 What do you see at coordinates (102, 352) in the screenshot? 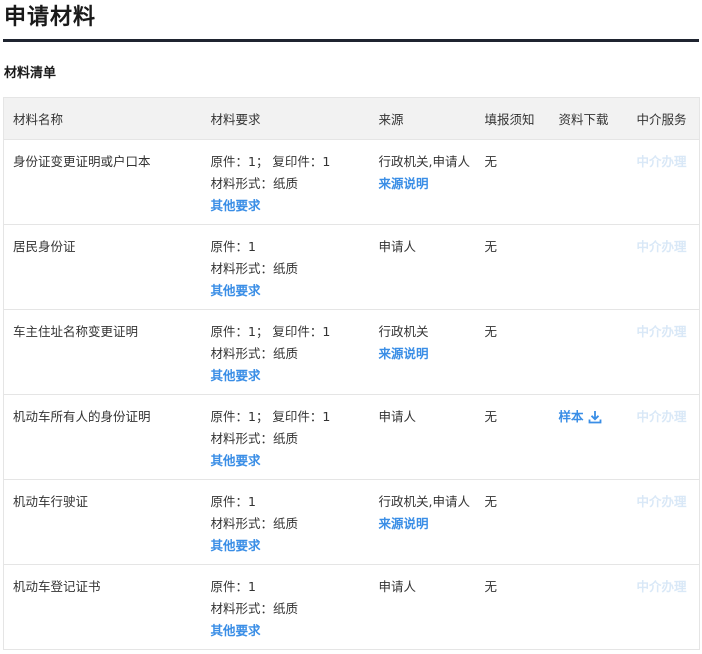
I see `material-name: 车主住址名称变更证明` at bounding box center [102, 352].